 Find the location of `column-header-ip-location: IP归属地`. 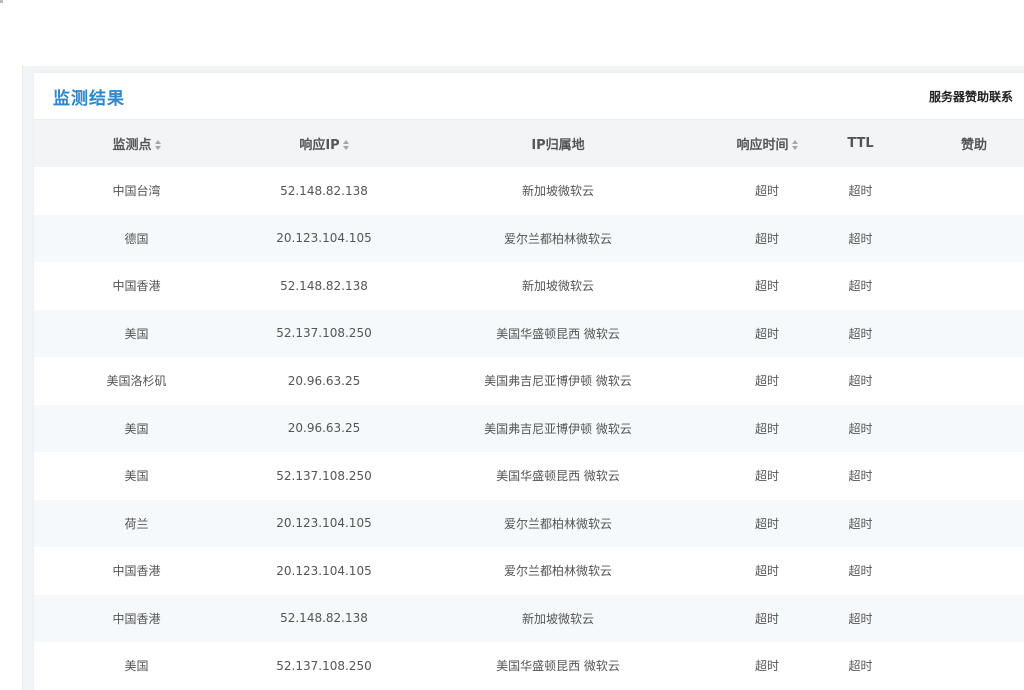

column-header-ip-location: IP归属地 is located at coordinates (558, 143).